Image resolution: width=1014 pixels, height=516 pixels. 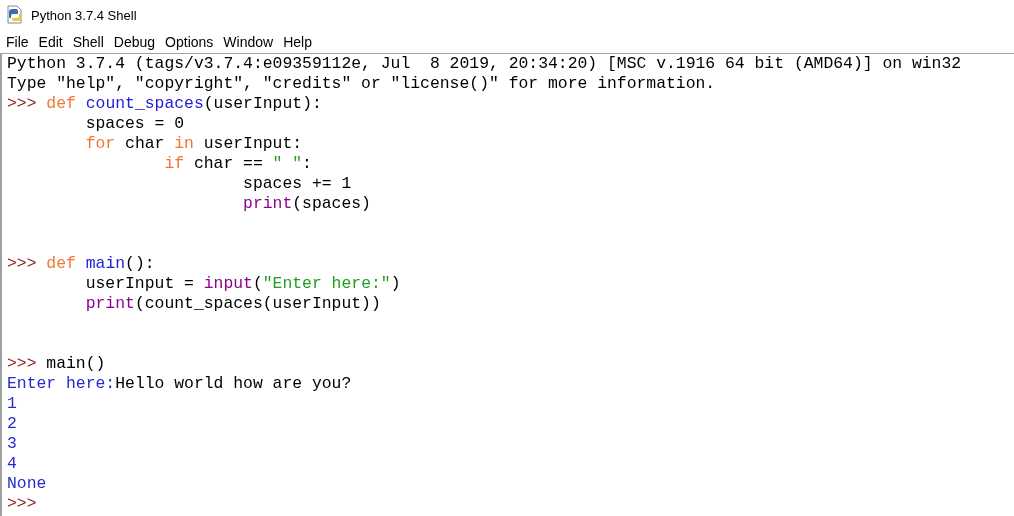 What do you see at coordinates (88, 41) in the screenshot?
I see `menu-item: Shell` at bounding box center [88, 41].